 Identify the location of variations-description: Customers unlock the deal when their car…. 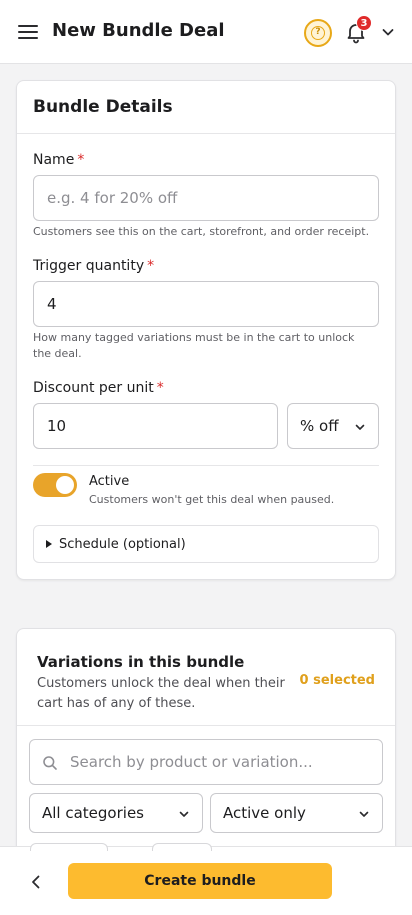
(161, 693).